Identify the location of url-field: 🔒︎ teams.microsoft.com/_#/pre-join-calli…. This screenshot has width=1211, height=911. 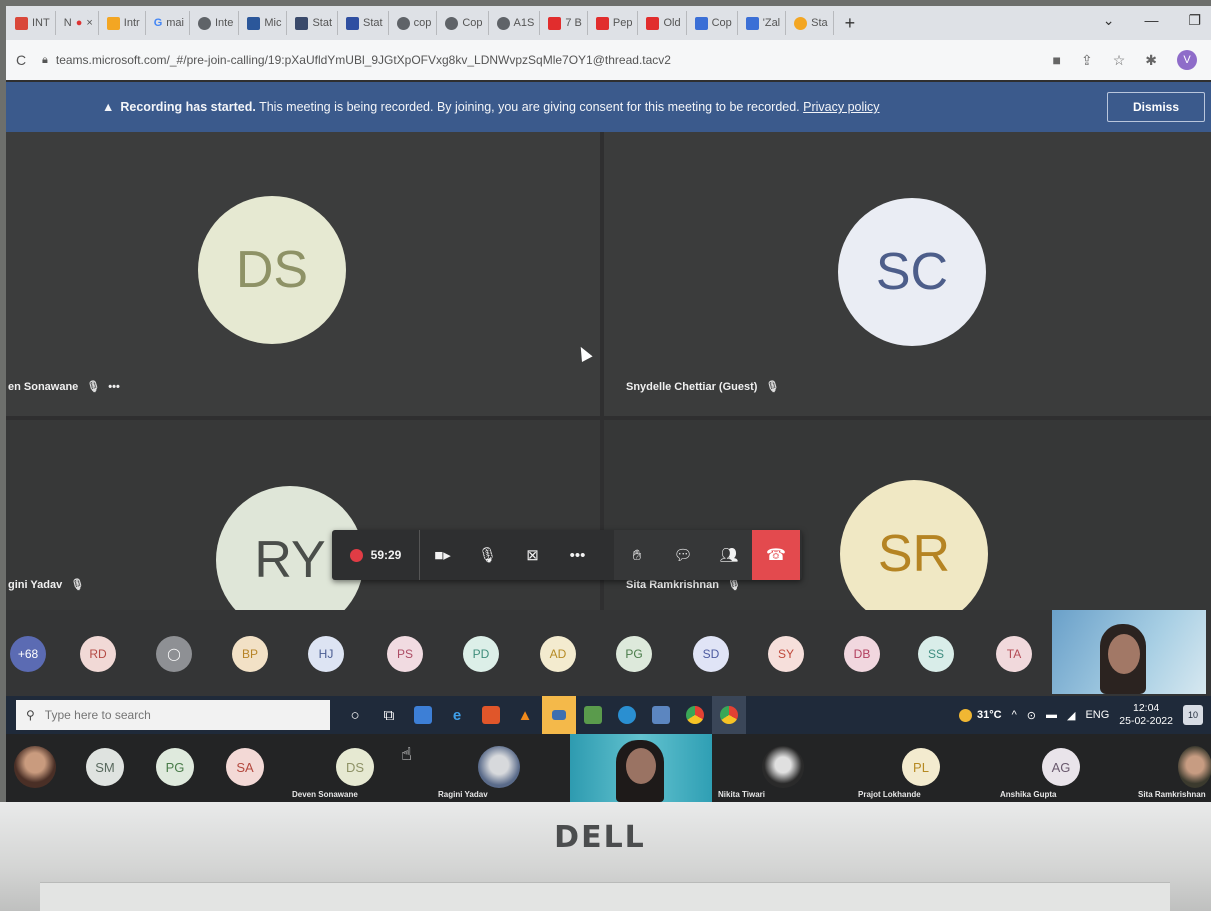
(432, 60).